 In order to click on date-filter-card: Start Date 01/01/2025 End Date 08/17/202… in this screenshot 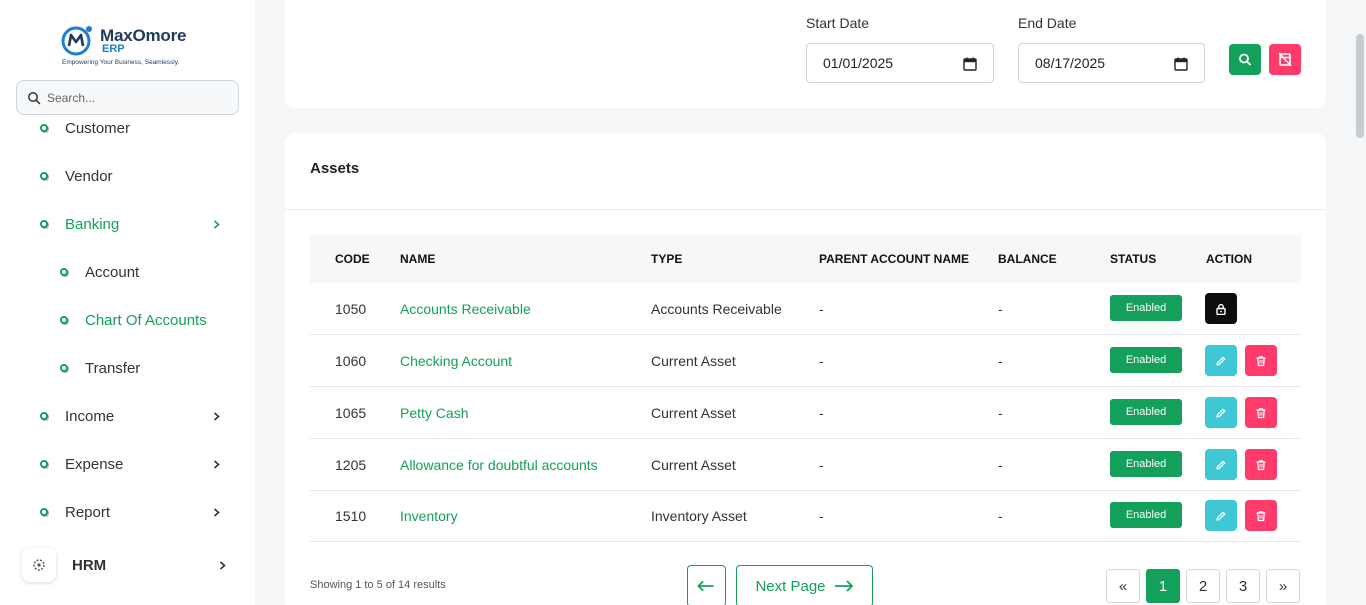, I will do `click(805, 54)`.